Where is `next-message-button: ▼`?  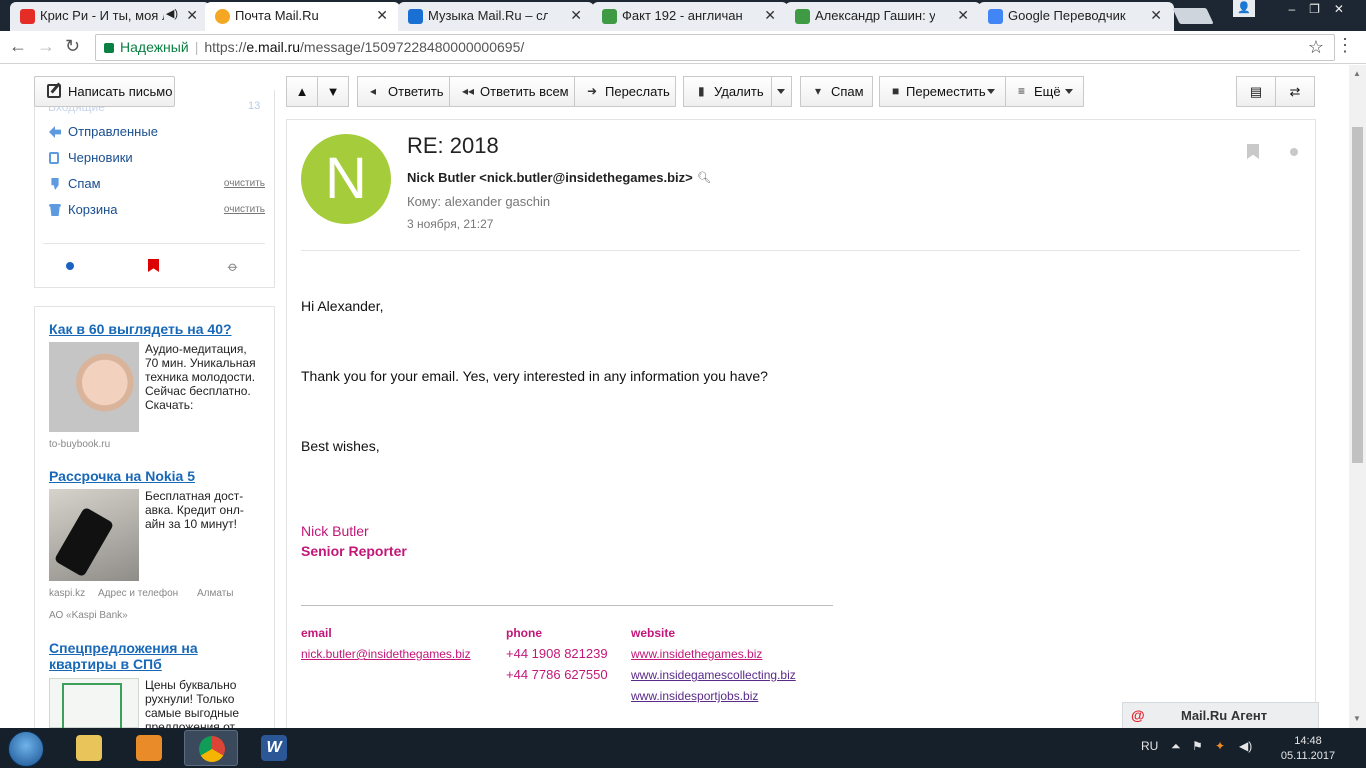 next-message-button: ▼ is located at coordinates (333, 91).